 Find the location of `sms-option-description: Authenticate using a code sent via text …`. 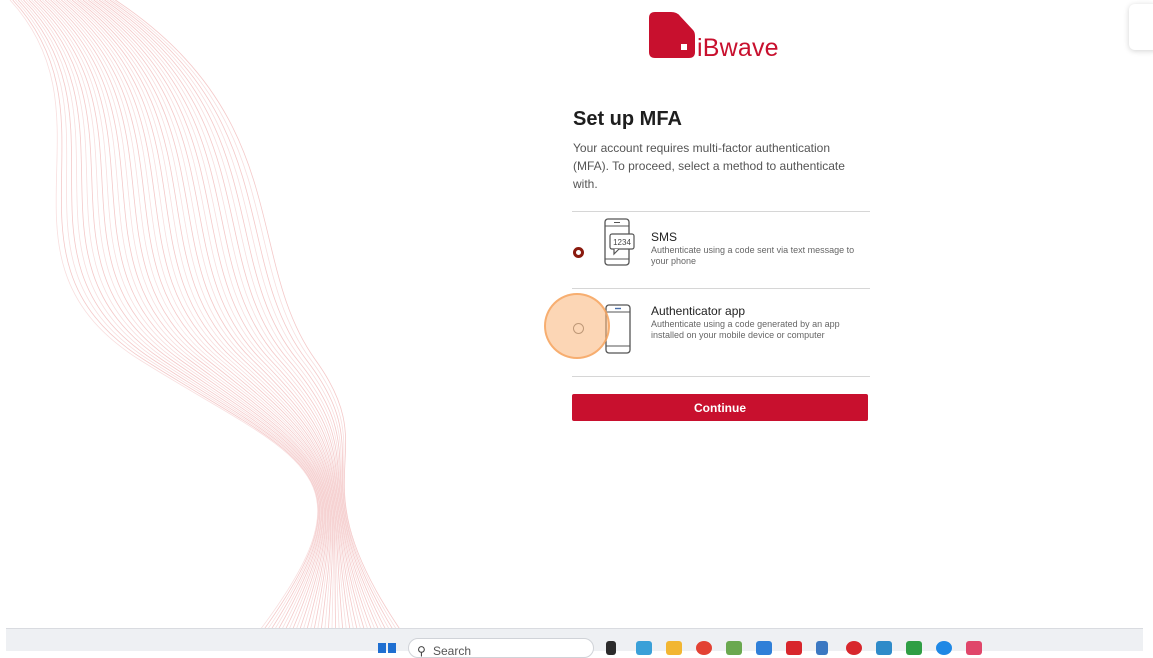

sms-option-description: Authenticate using a code sent via text … is located at coordinates (753, 255).